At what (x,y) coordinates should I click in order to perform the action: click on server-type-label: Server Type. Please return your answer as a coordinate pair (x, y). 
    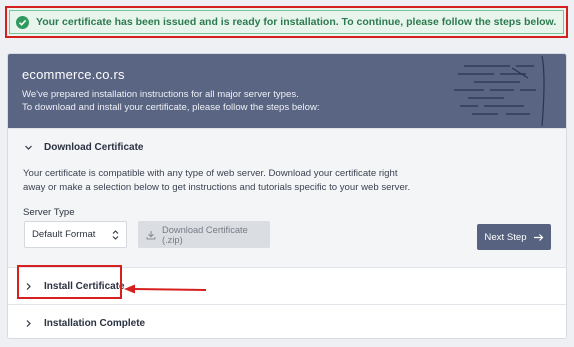
    Looking at the image, I should click on (49, 212).